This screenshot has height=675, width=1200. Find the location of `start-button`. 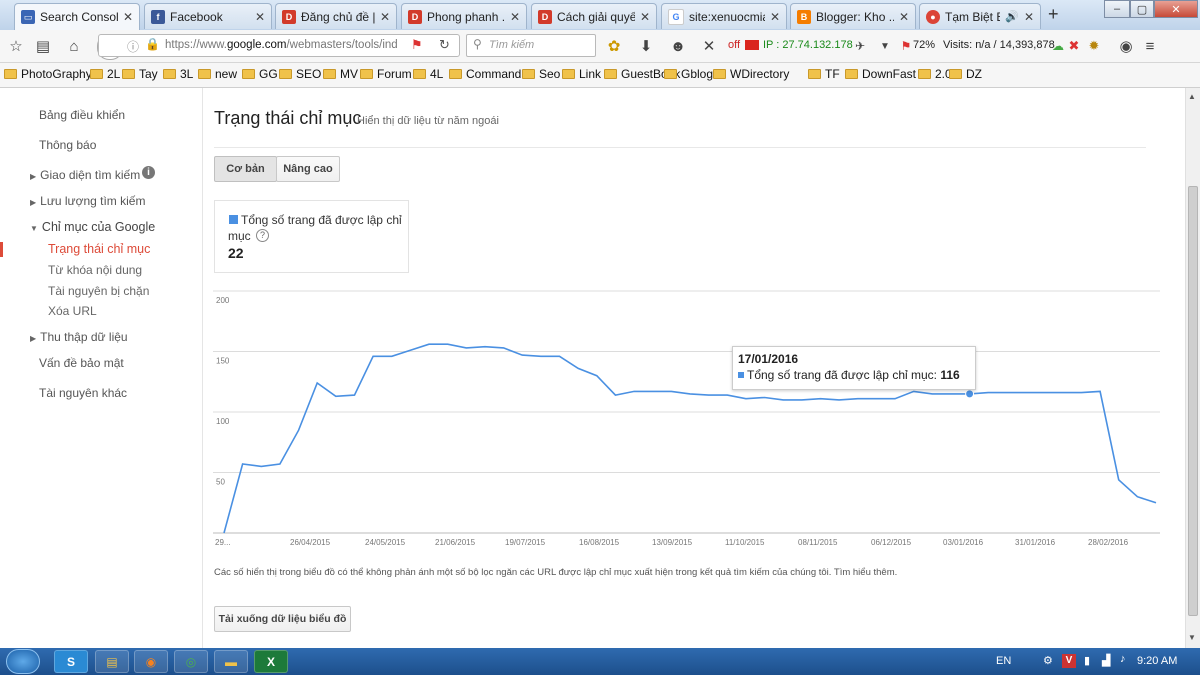

start-button is located at coordinates (23, 661).